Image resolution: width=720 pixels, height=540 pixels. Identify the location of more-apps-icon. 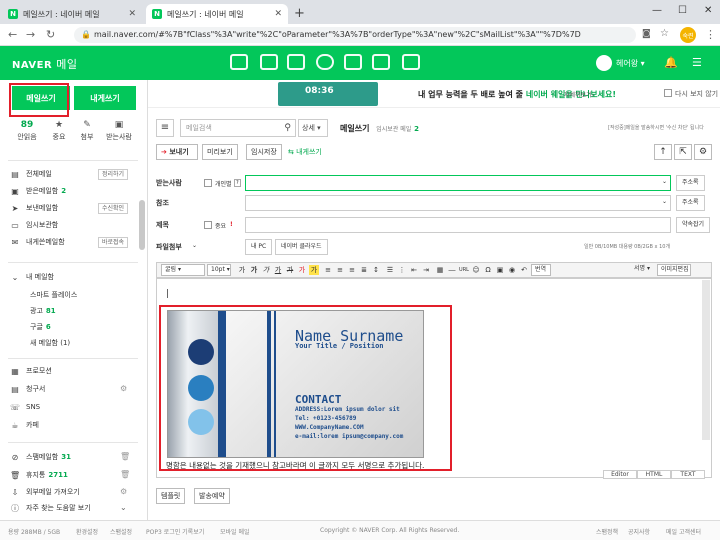
(411, 62).